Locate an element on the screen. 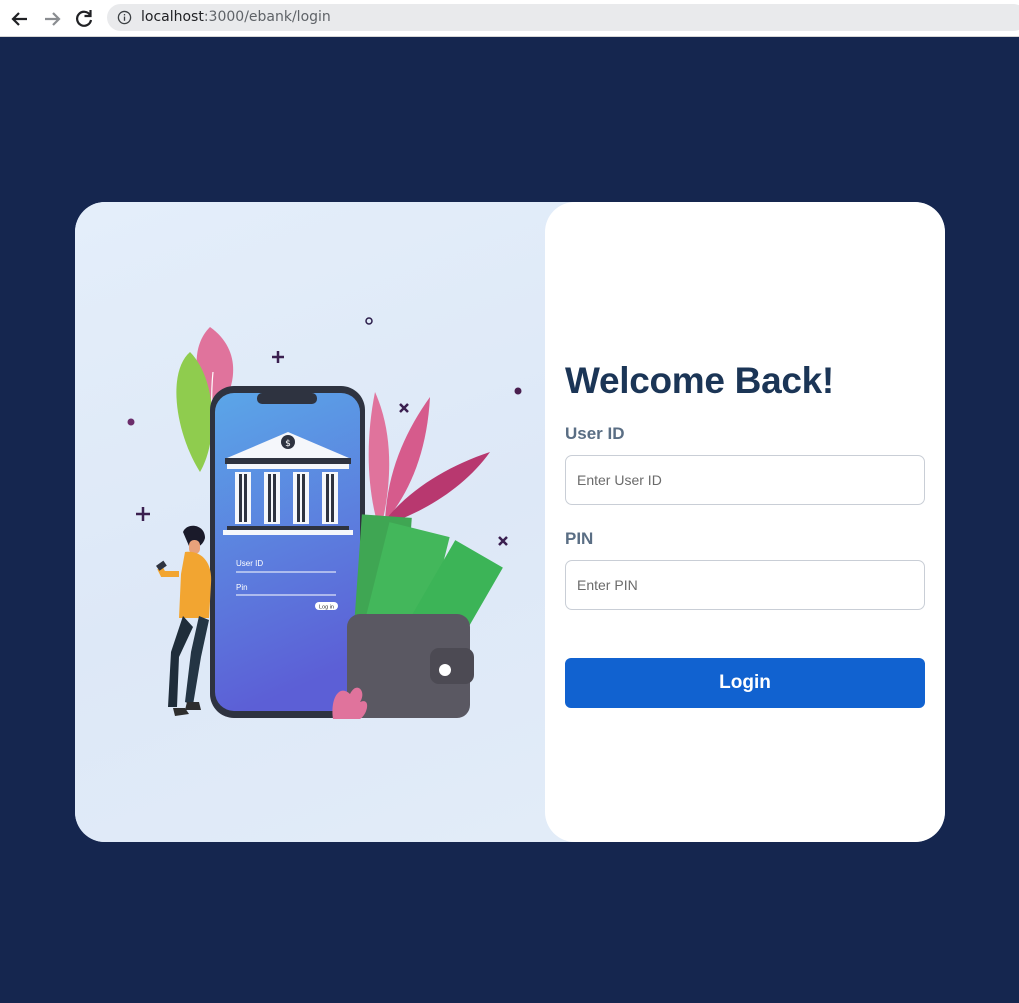 This screenshot has width=1019, height=1003. pin-input is located at coordinates (745, 585).